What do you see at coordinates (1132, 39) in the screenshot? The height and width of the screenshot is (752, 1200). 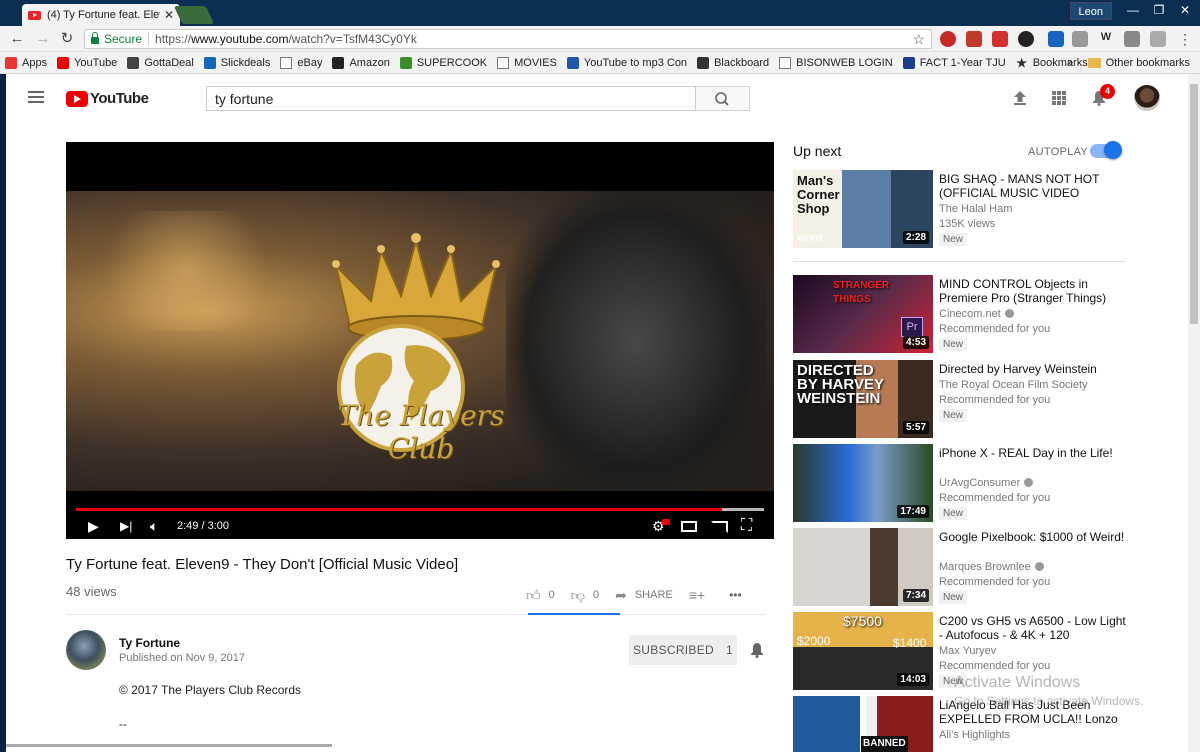 I see `extension-t-icon` at bounding box center [1132, 39].